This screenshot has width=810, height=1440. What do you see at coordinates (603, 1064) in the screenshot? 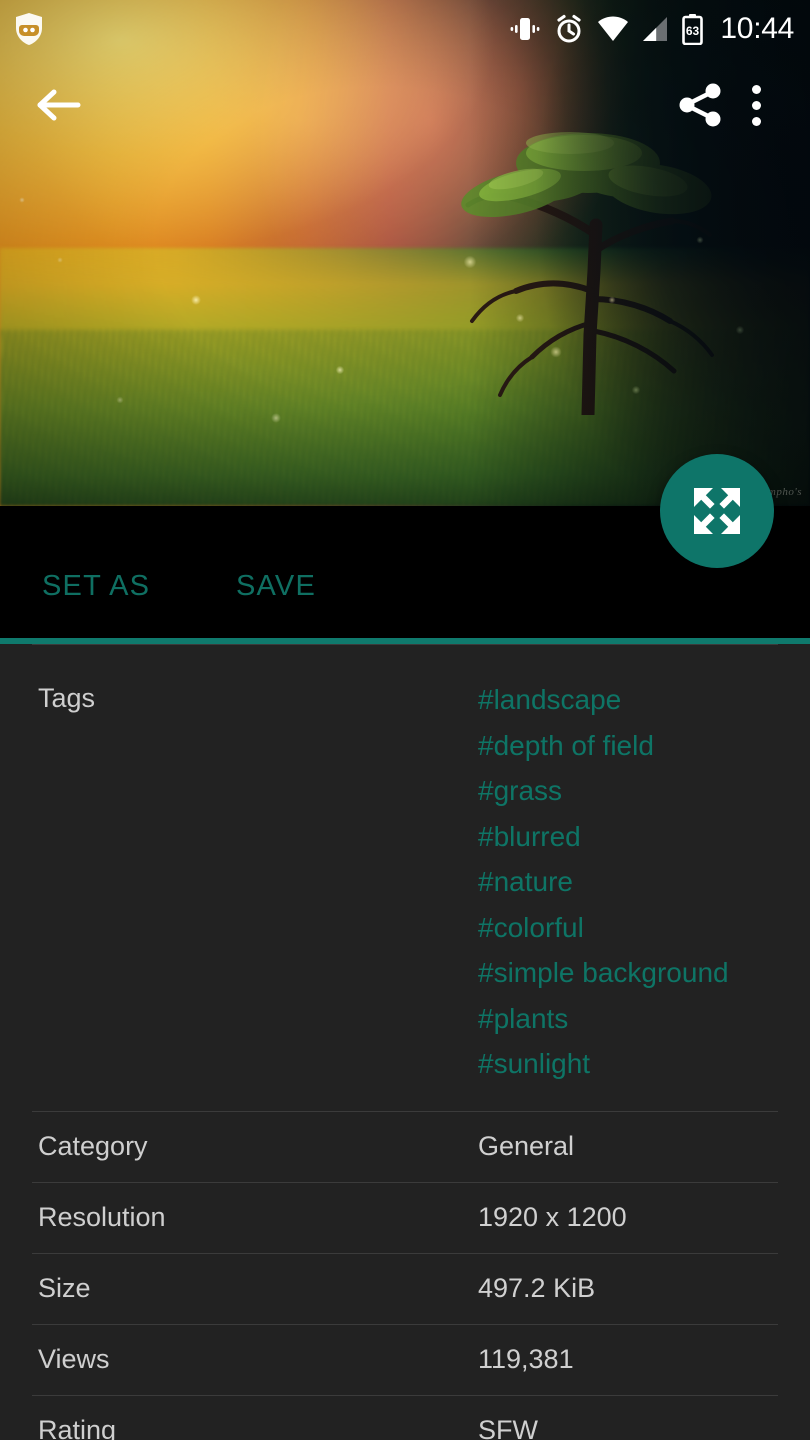
I see `tag-item: #sunlight` at bounding box center [603, 1064].